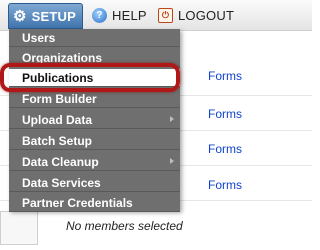 The image size is (320, 250). Describe the element at coordinates (53, 16) in the screenshot. I see `setup-label: SETUP` at that location.